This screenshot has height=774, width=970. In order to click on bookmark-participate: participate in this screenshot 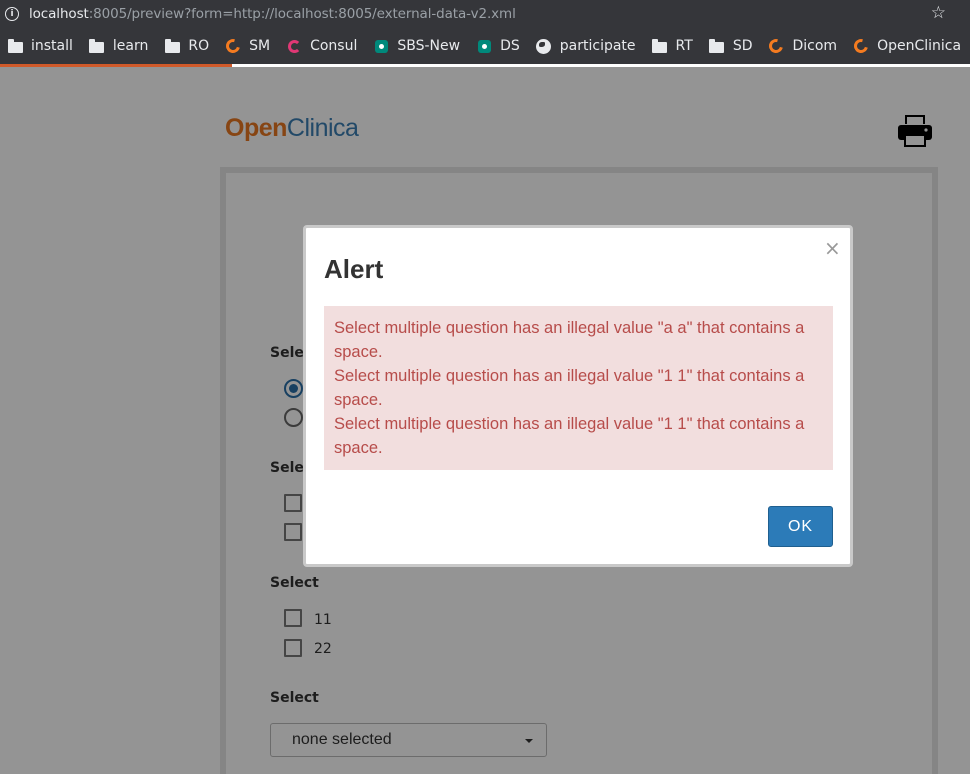, I will do `click(586, 46)`.